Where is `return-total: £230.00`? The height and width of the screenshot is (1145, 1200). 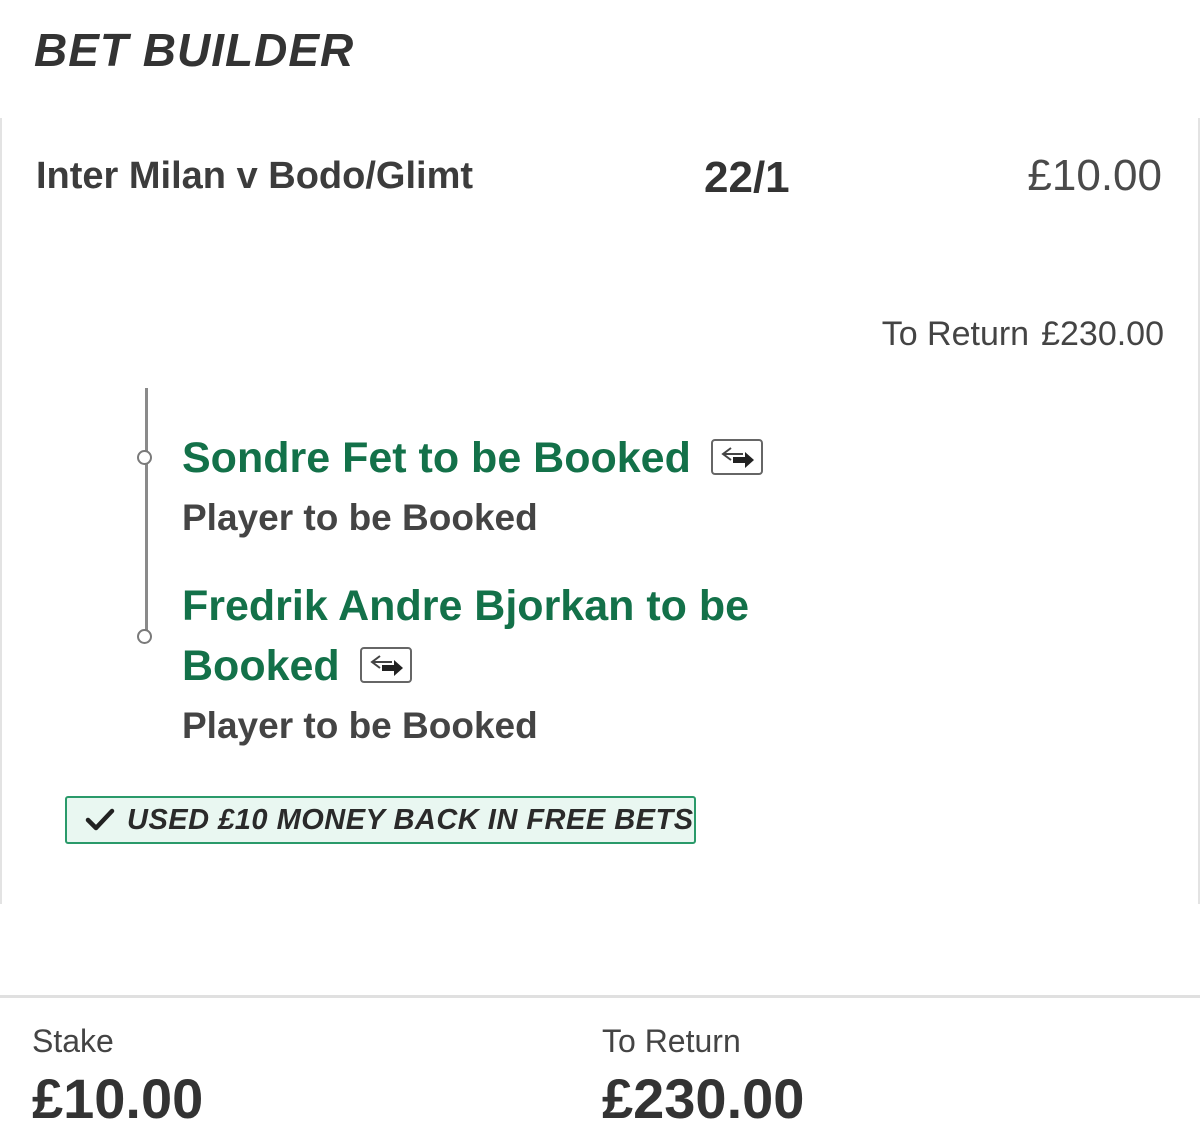 return-total: £230.00 is located at coordinates (703, 1098).